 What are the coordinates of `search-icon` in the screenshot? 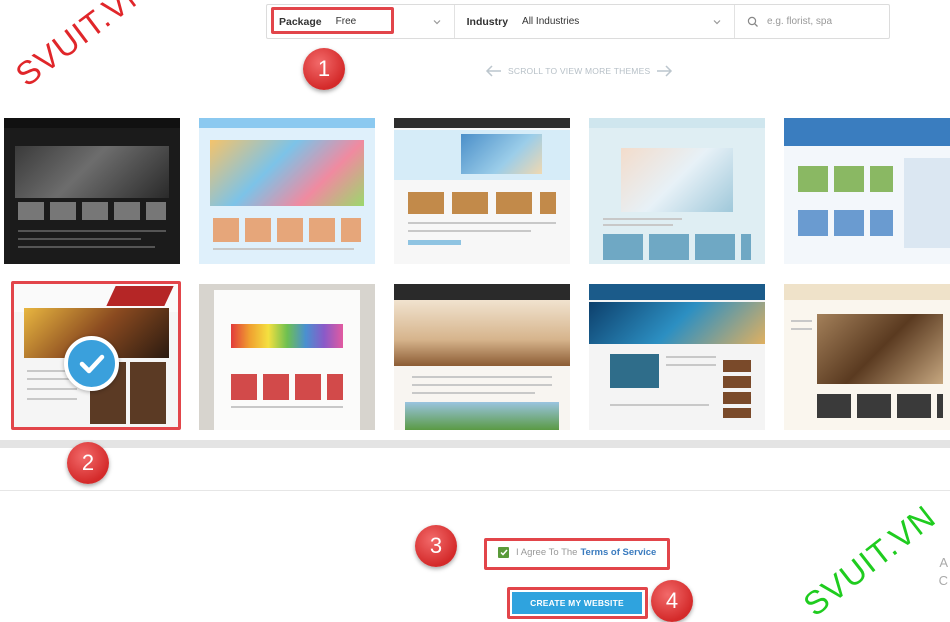 It's located at (752, 21).